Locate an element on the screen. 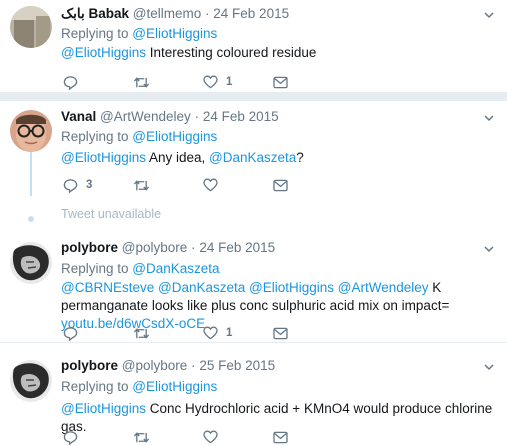 This screenshot has height=446, width=507. conversation-divider is located at coordinates (253, 96).